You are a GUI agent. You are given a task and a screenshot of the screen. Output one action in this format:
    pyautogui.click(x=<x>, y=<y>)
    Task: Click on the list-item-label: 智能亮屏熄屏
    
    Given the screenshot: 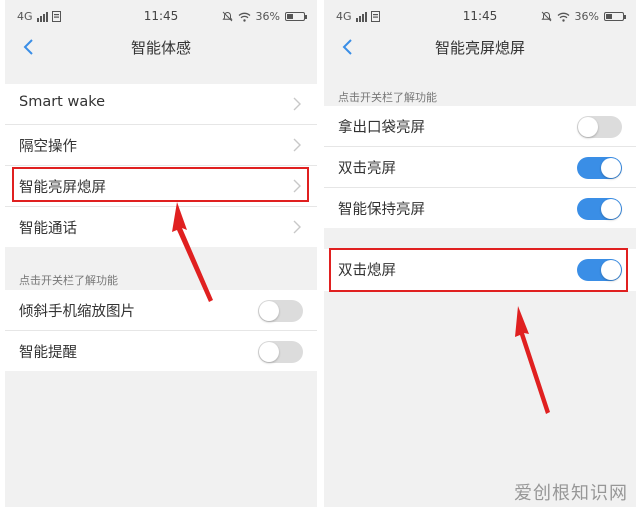 What is the action you would take?
    pyautogui.click(x=62, y=188)
    